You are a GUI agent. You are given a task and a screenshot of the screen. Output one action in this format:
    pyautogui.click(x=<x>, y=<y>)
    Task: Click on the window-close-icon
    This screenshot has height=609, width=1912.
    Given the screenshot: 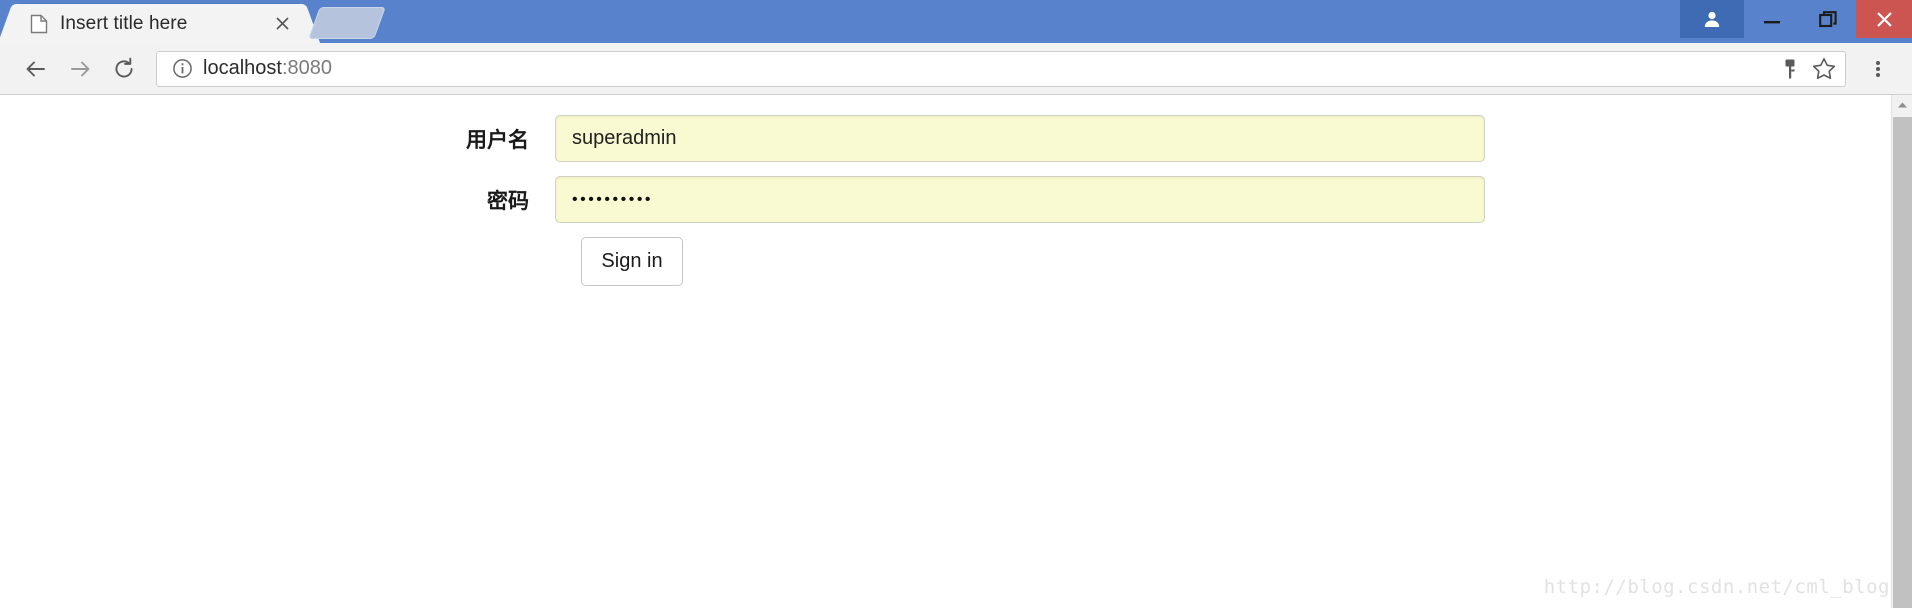 What is the action you would take?
    pyautogui.click(x=1884, y=19)
    